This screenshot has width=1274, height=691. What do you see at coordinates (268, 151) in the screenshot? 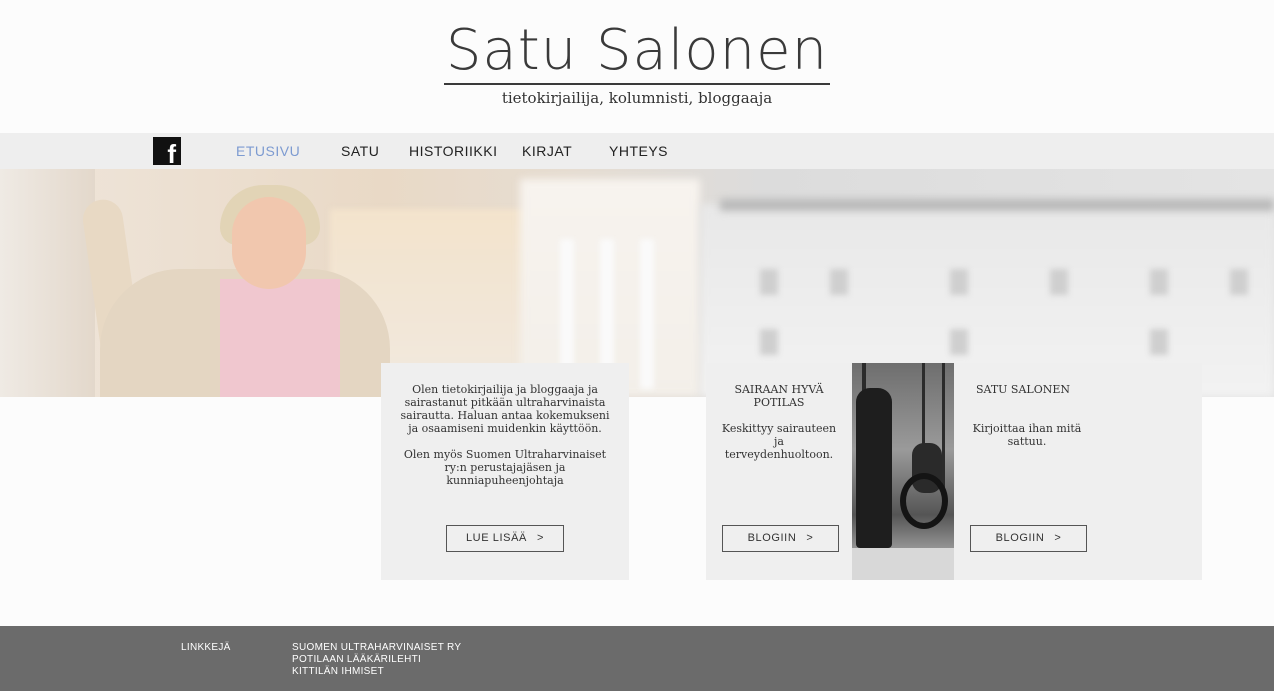
I see `nav-item-etusivu: ETUSIVU` at bounding box center [268, 151].